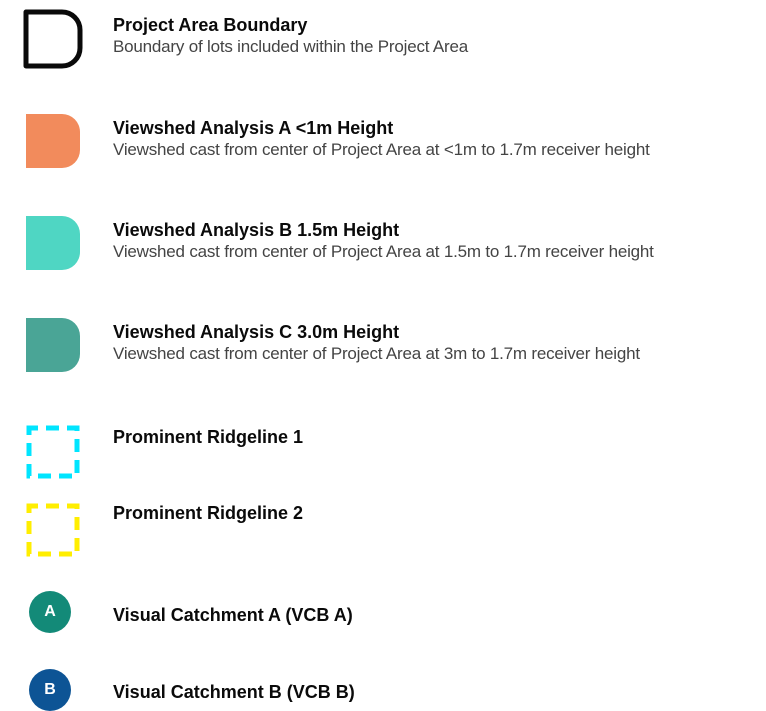  What do you see at coordinates (53, 345) in the screenshot?
I see `teal-swatch-icon` at bounding box center [53, 345].